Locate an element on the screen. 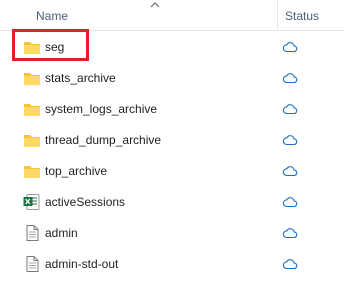 The width and height of the screenshot is (344, 287). column-header: Name Status is located at coordinates (172, 15).